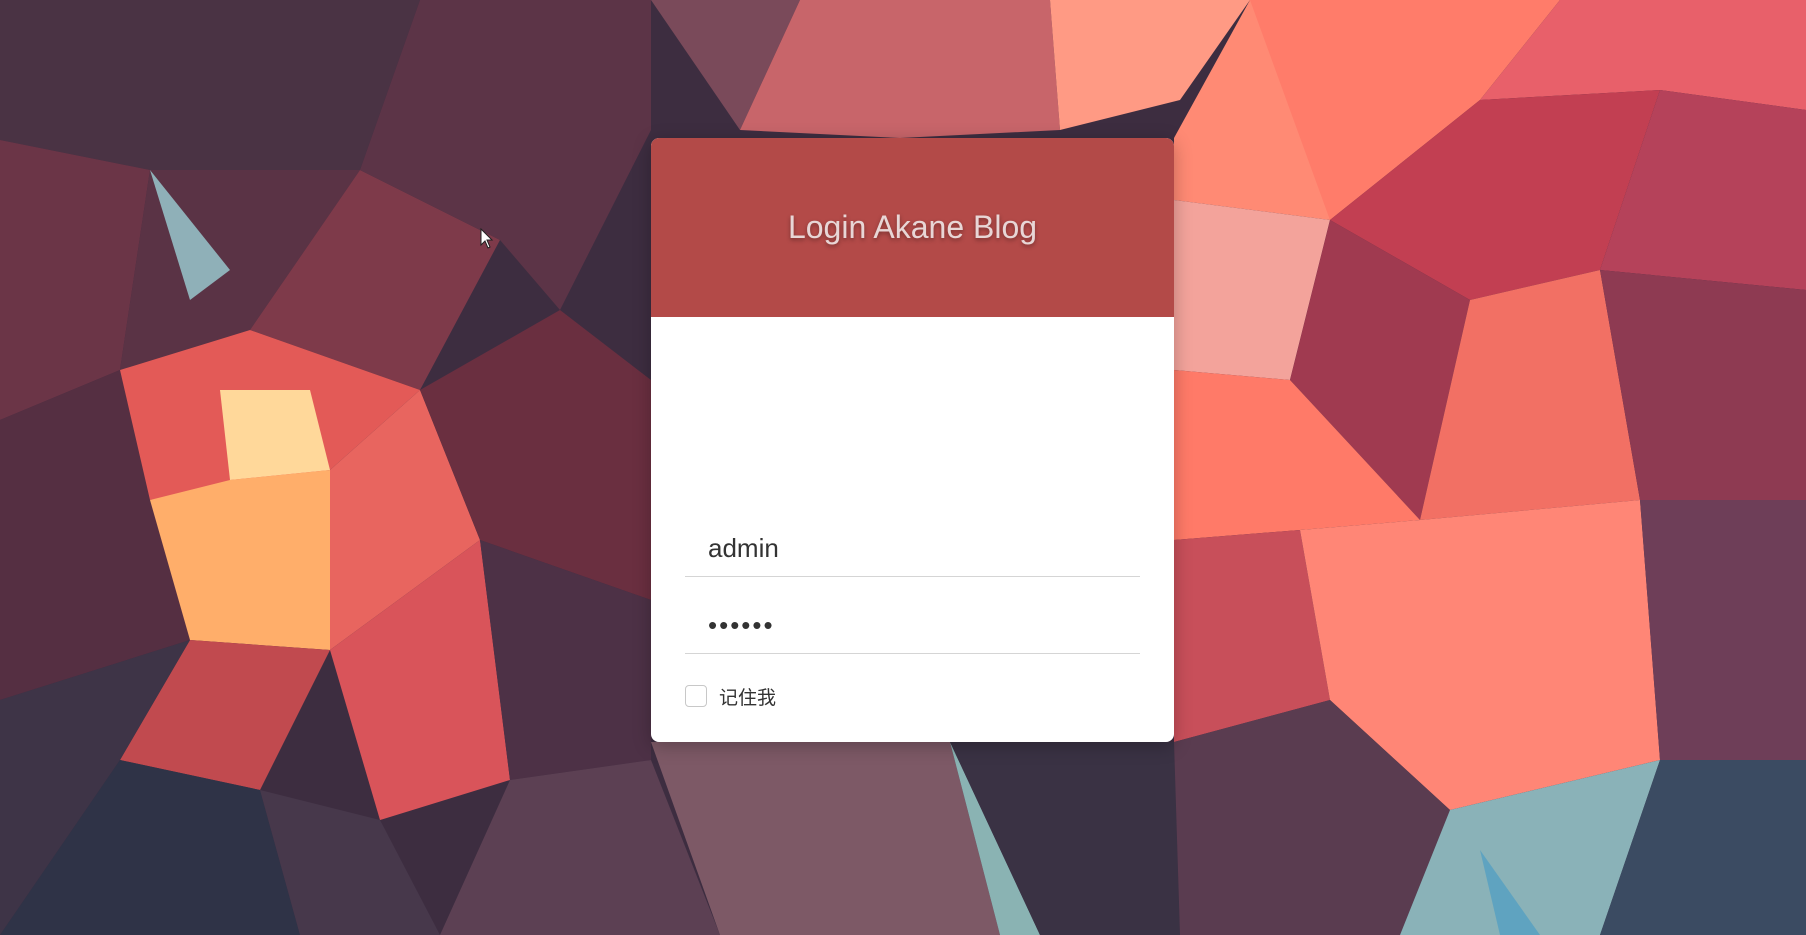 Image resolution: width=1806 pixels, height=935 pixels. Describe the element at coordinates (912, 626) in the screenshot. I see `password-input` at that location.